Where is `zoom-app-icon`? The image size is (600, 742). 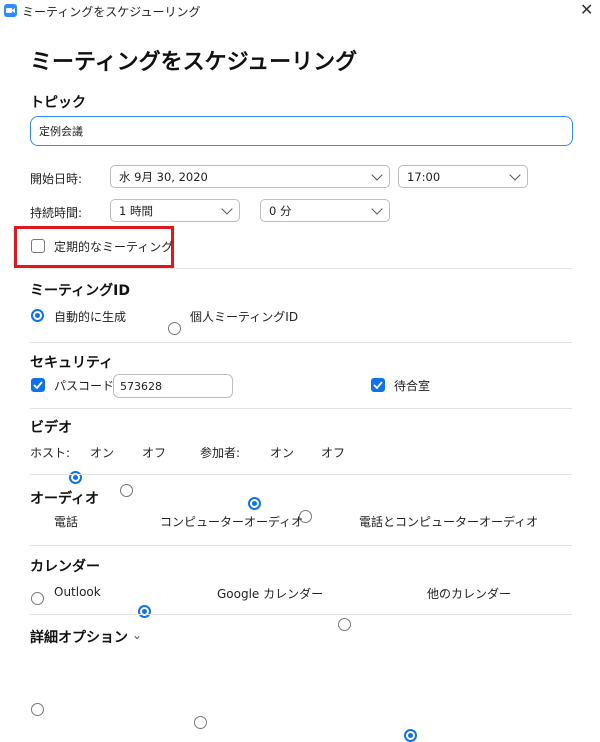
zoom-app-icon is located at coordinates (10, 10).